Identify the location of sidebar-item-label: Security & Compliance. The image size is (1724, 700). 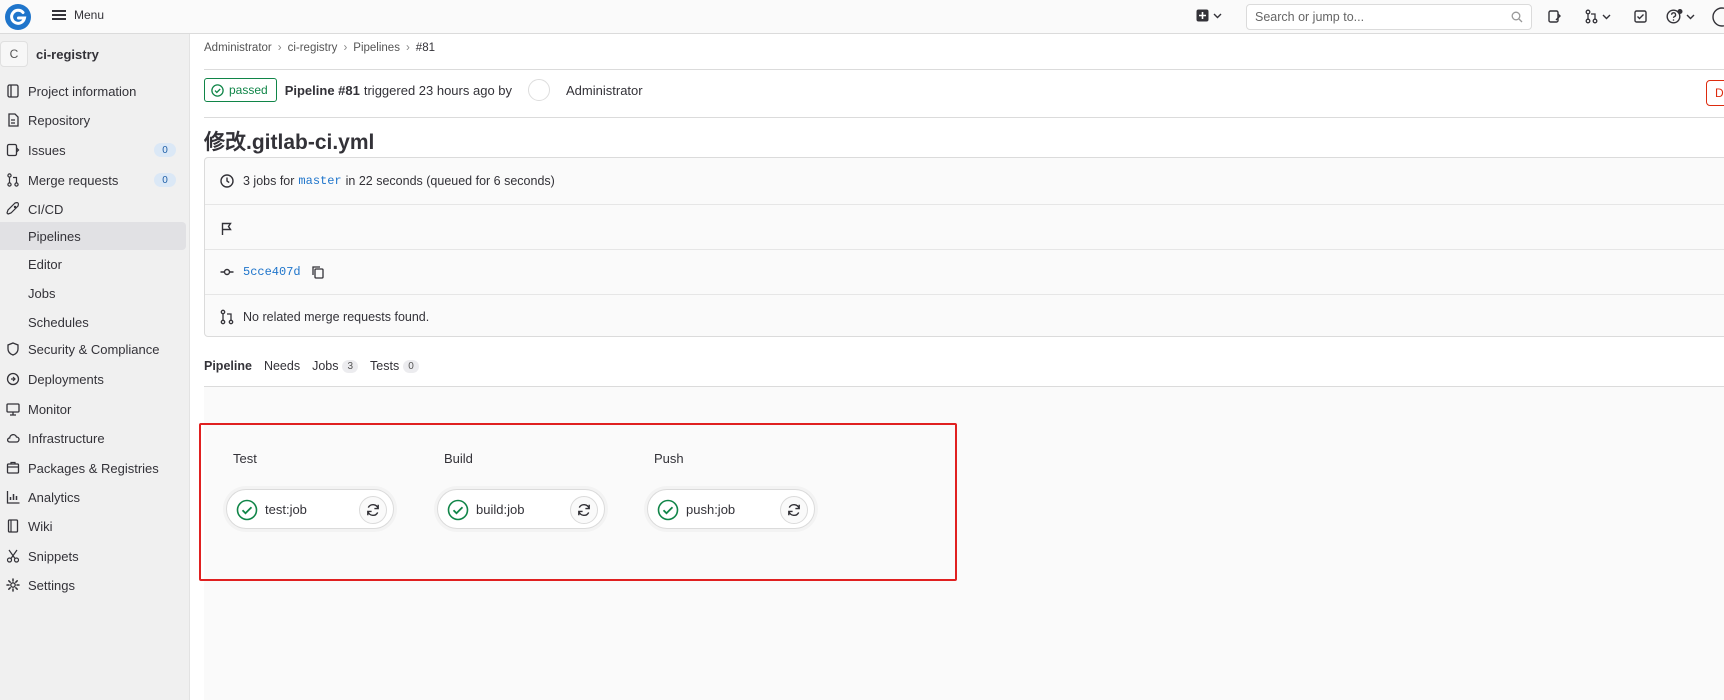
(94, 349).